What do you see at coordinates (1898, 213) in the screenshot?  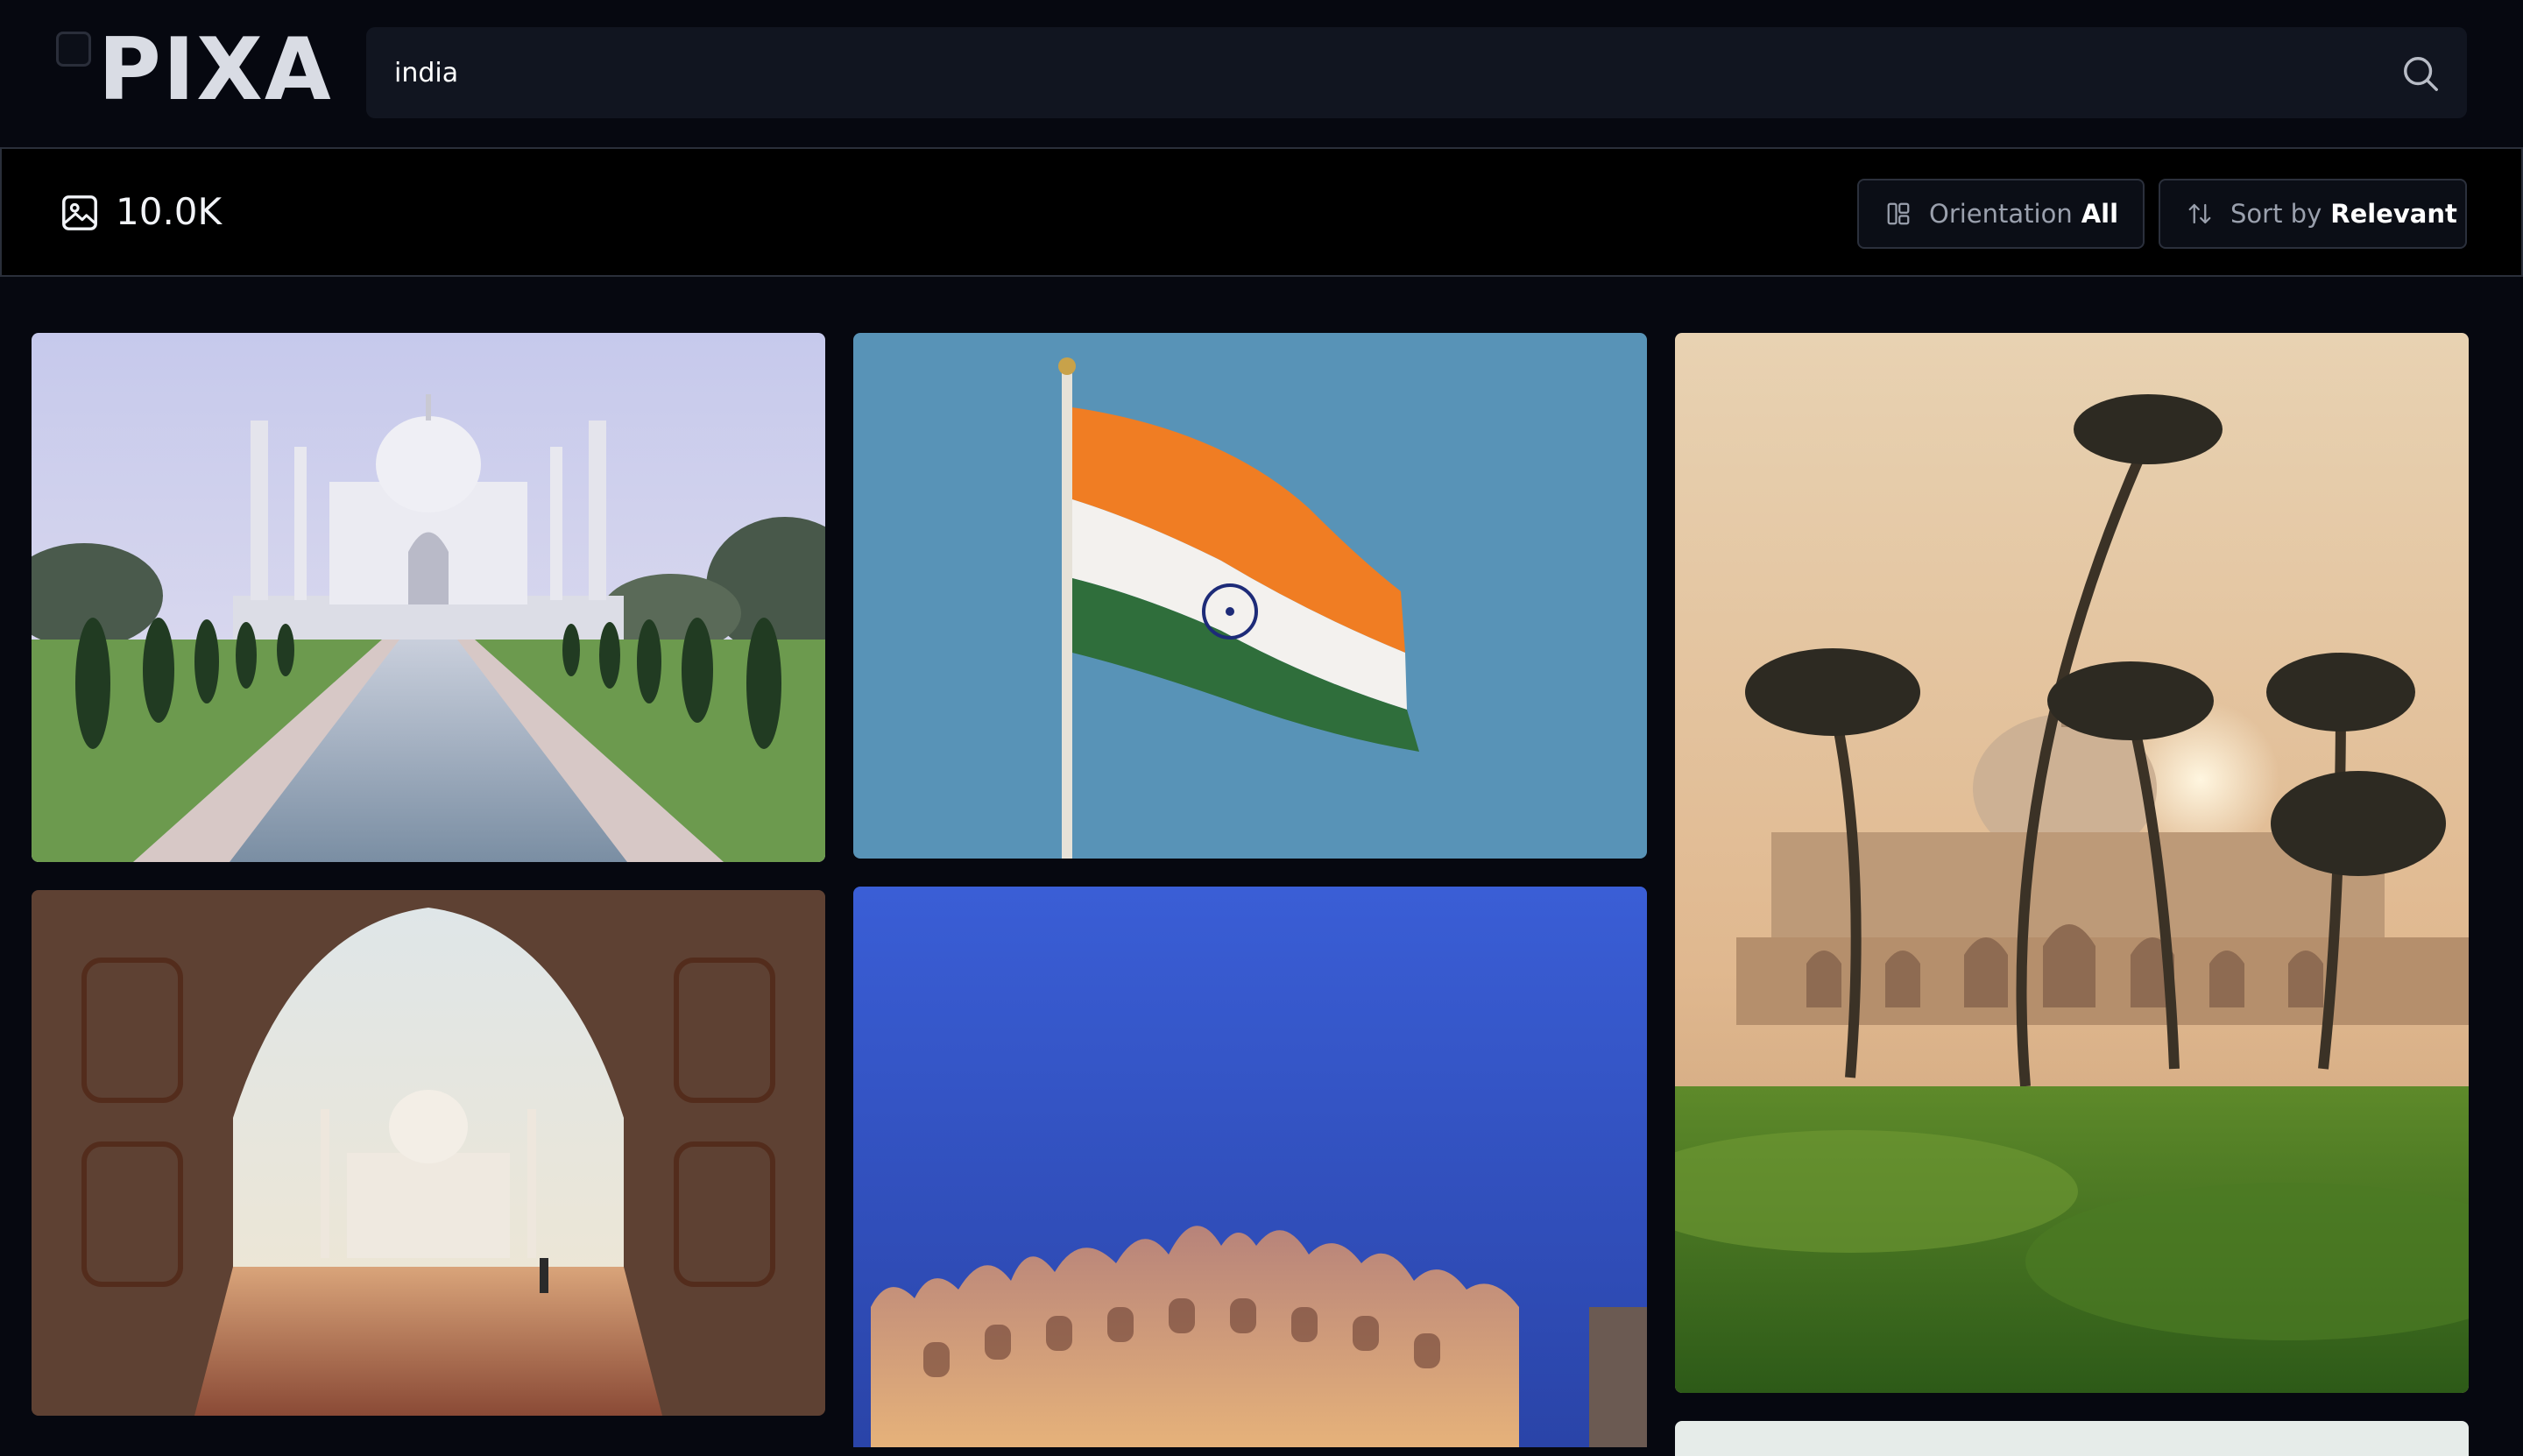 I see `layout-icon` at bounding box center [1898, 213].